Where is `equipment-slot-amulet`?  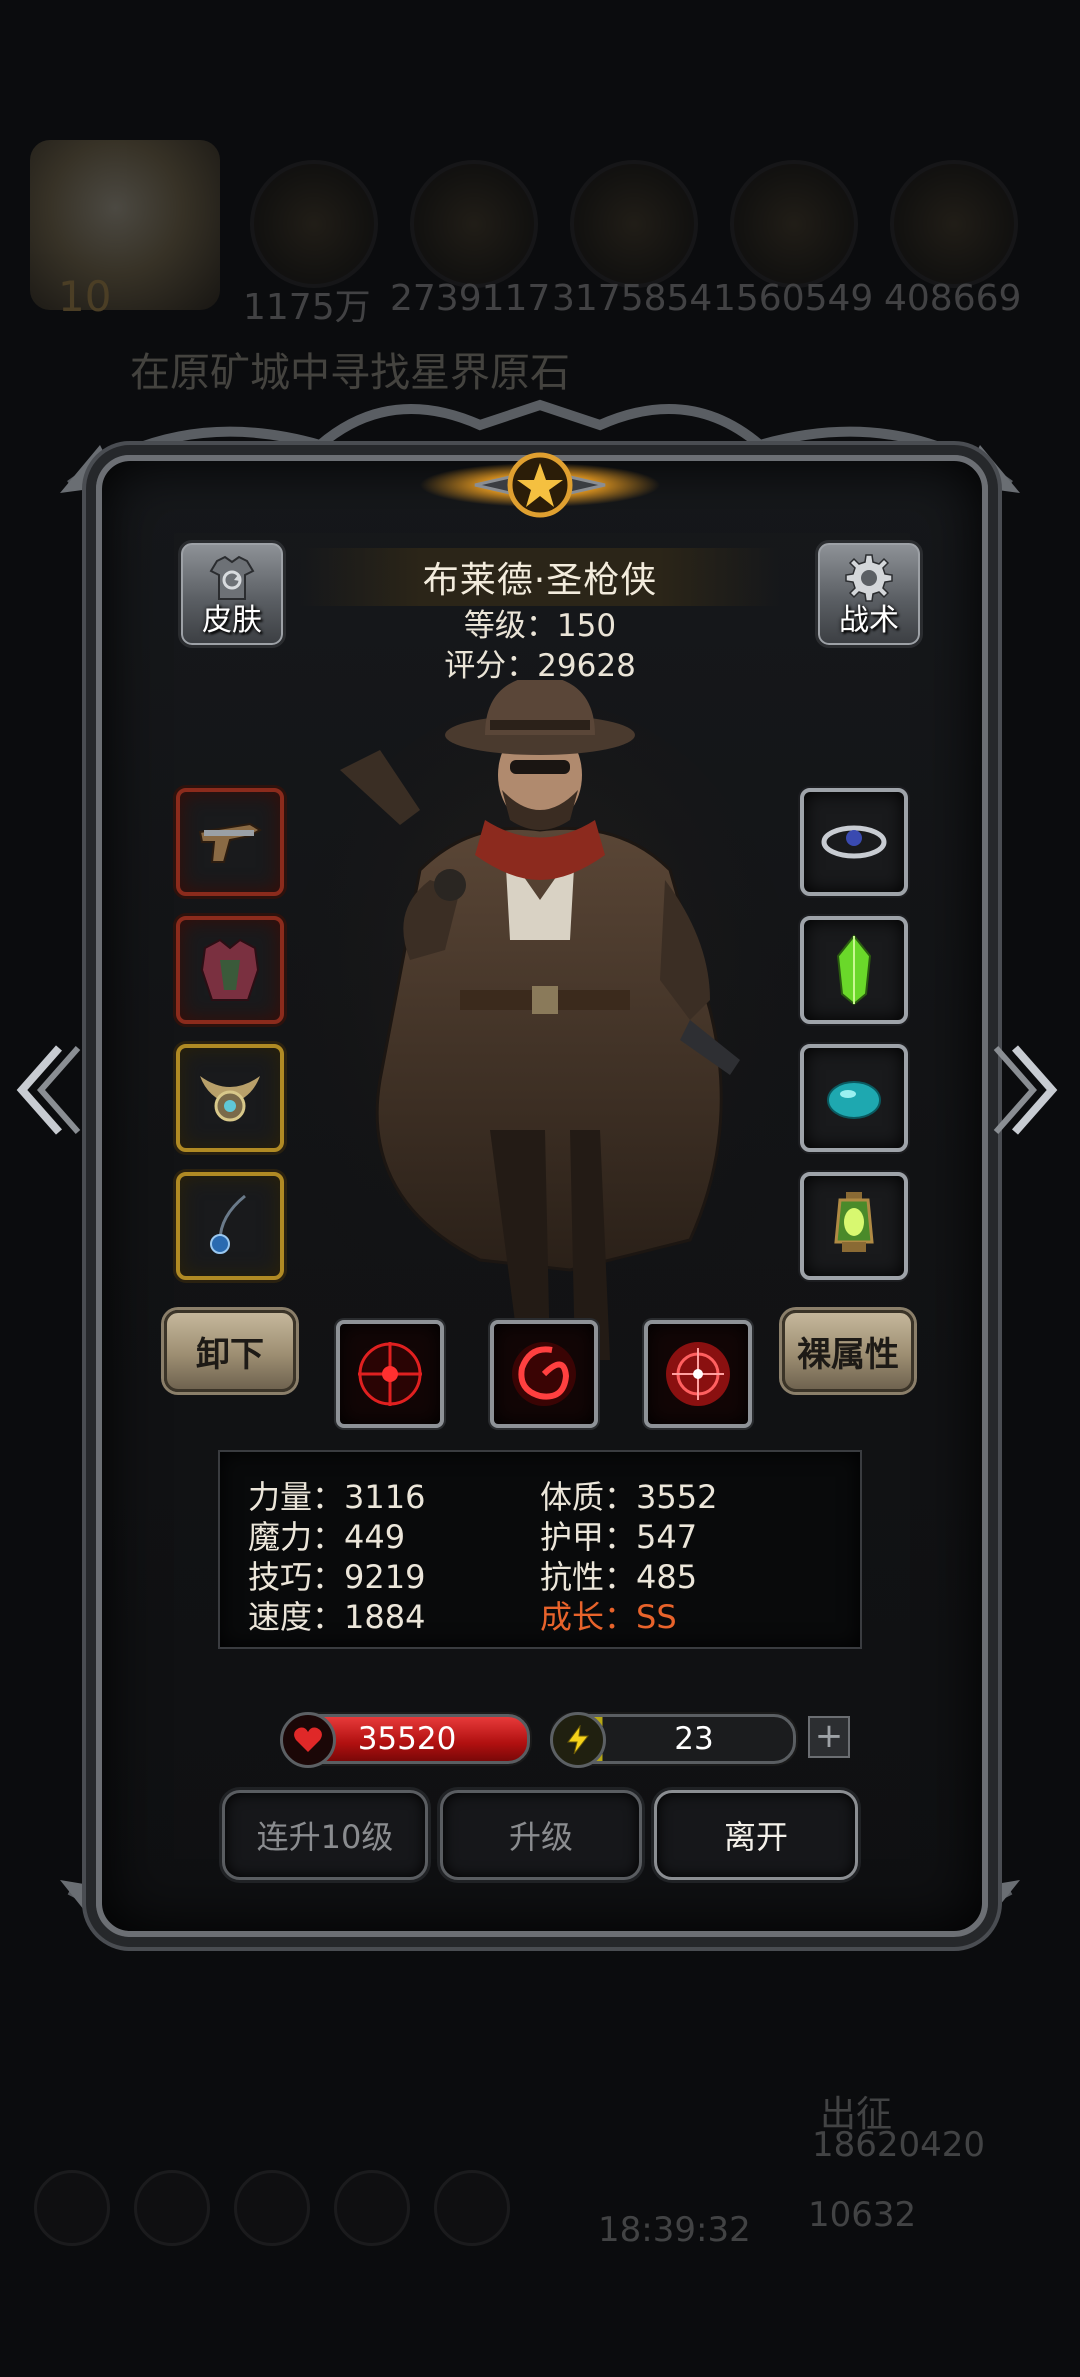 equipment-slot-amulet is located at coordinates (230, 1098).